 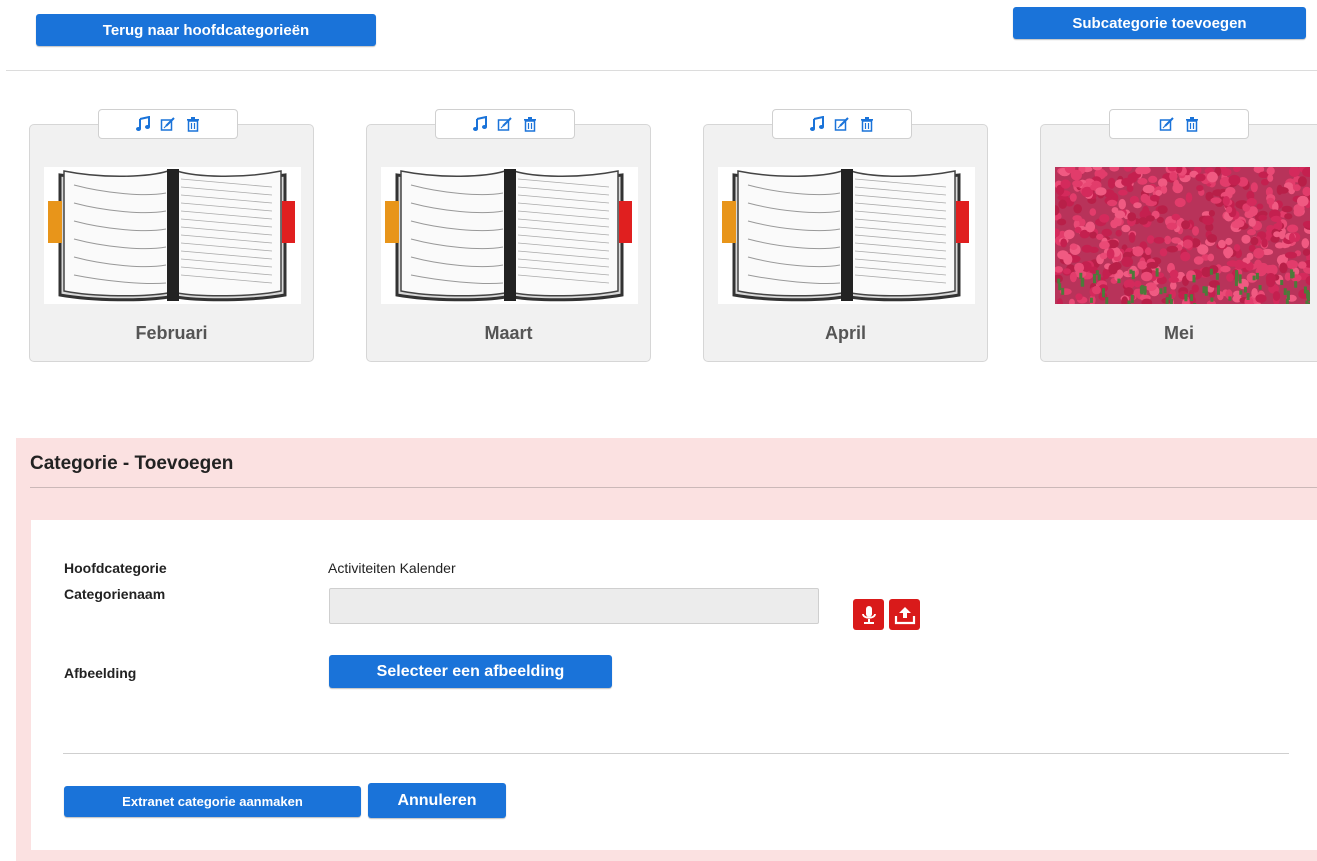 What do you see at coordinates (1182, 235) in the screenshot?
I see `tulip-field-image` at bounding box center [1182, 235].